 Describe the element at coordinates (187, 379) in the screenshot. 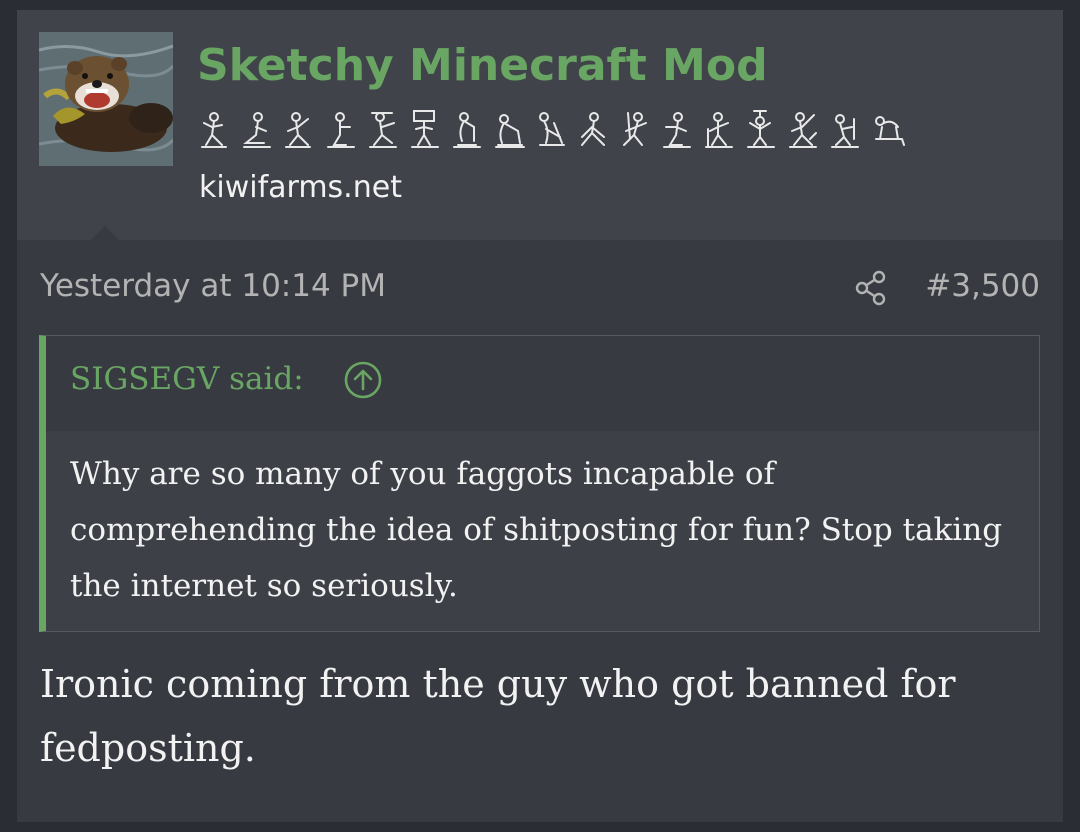

I see `quote-author: SIGSEGV said:` at that location.